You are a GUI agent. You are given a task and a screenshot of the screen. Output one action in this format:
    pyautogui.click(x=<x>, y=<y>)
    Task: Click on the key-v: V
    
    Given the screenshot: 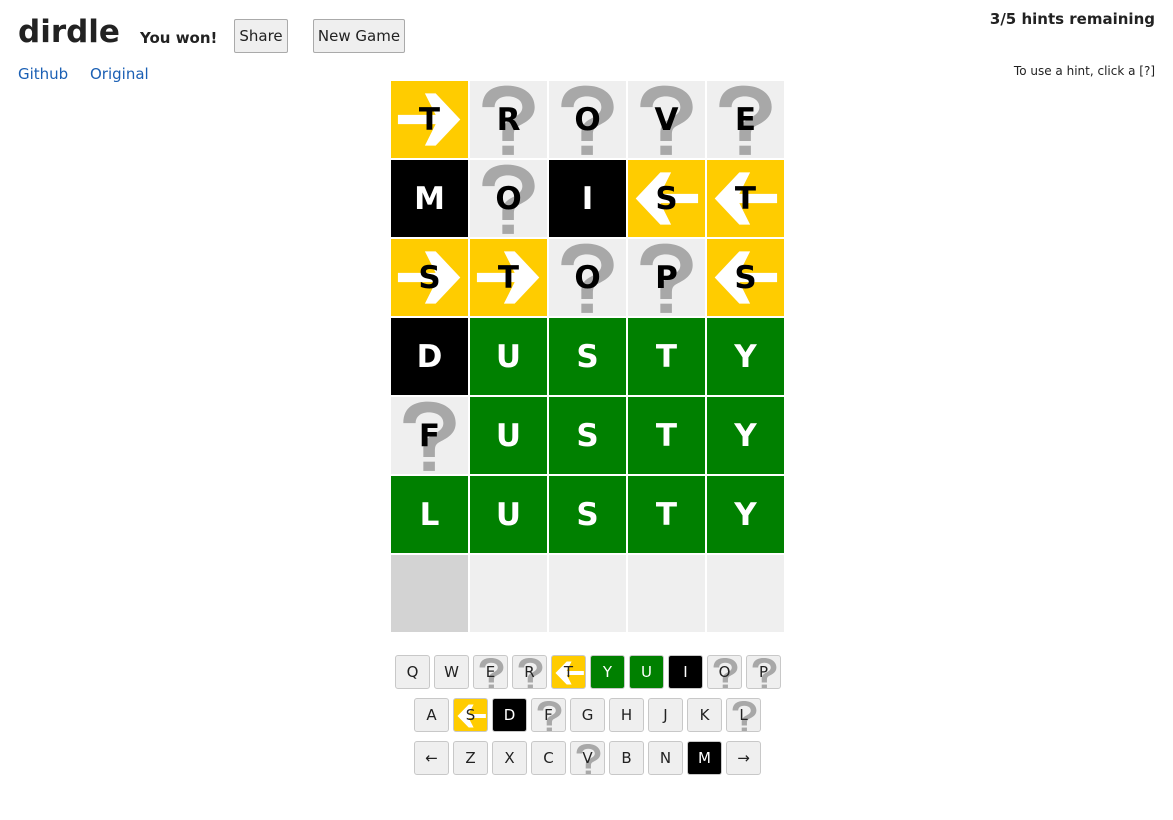 What is the action you would take?
    pyautogui.click(x=587, y=758)
    